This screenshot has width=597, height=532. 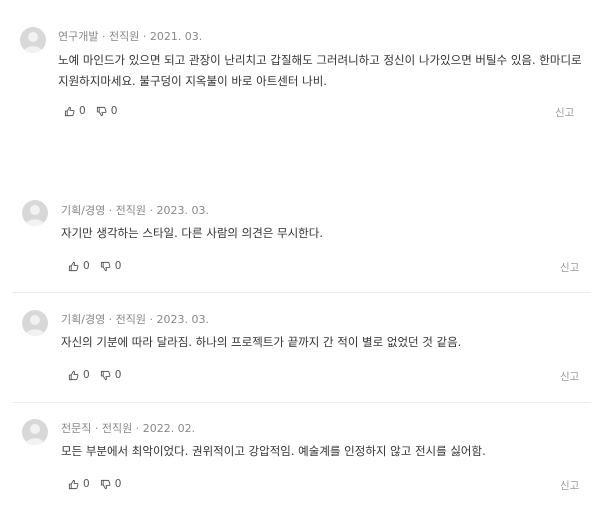 I want to click on review-text: 자기만 생각하는 스타일. 다른 사람의 의견은 무시한다., so click(x=192, y=233).